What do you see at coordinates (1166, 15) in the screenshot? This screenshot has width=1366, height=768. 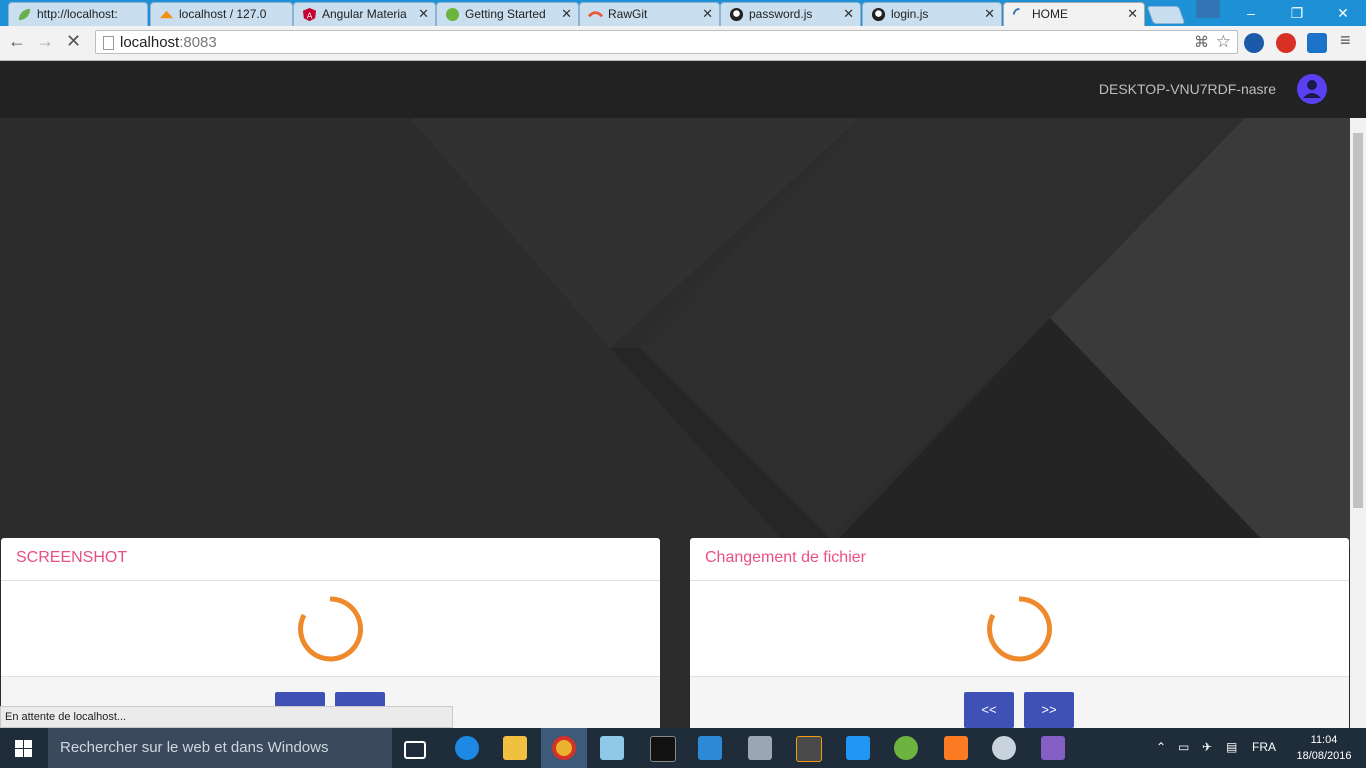 I see `new-tab-button` at bounding box center [1166, 15].